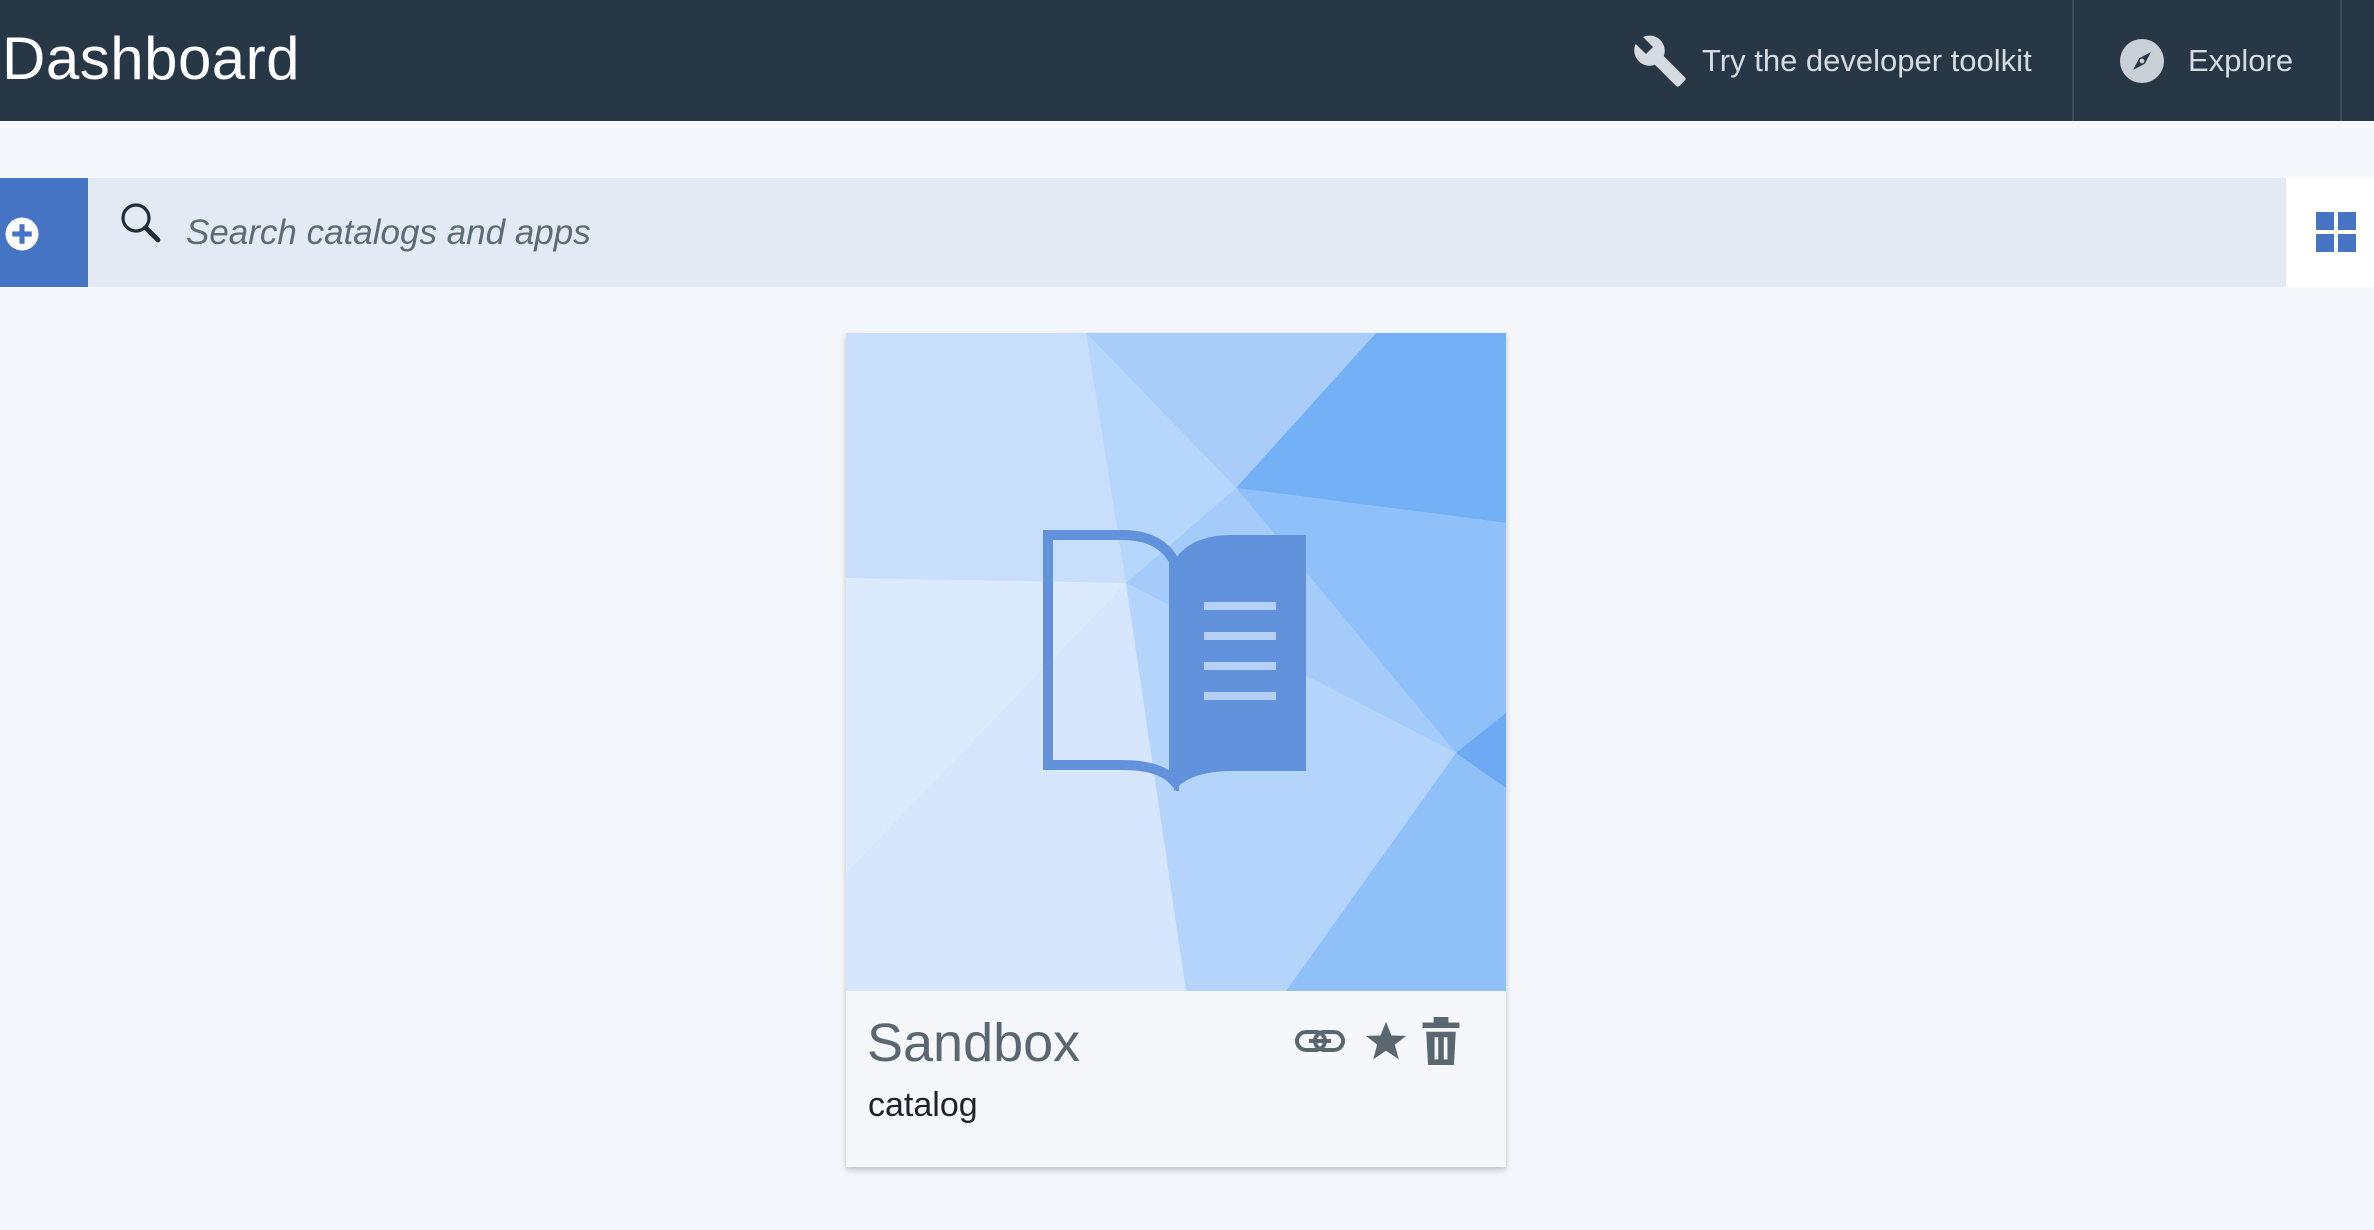 The image size is (2374, 1230). Describe the element at coordinates (1320, 1041) in the screenshot. I see `link-icon` at that location.